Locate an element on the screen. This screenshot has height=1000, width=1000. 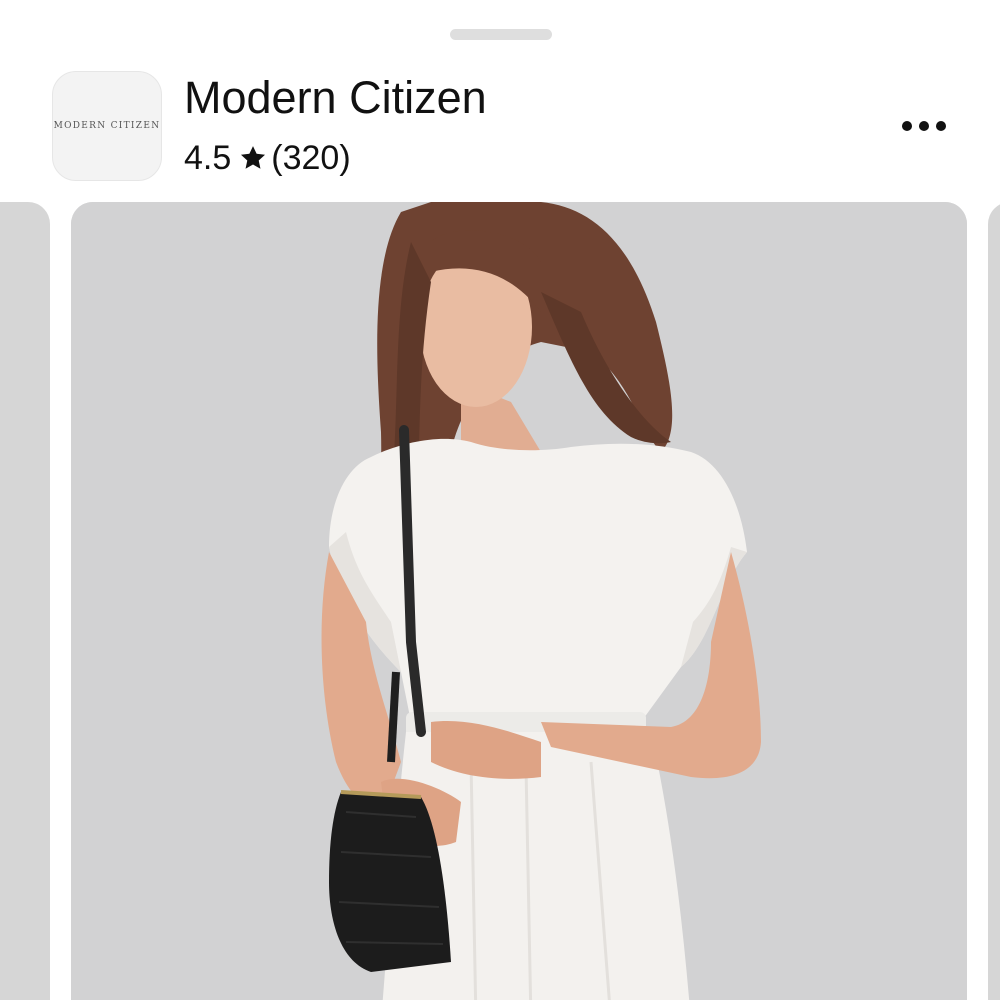
more-options-button is located at coordinates (924, 126).